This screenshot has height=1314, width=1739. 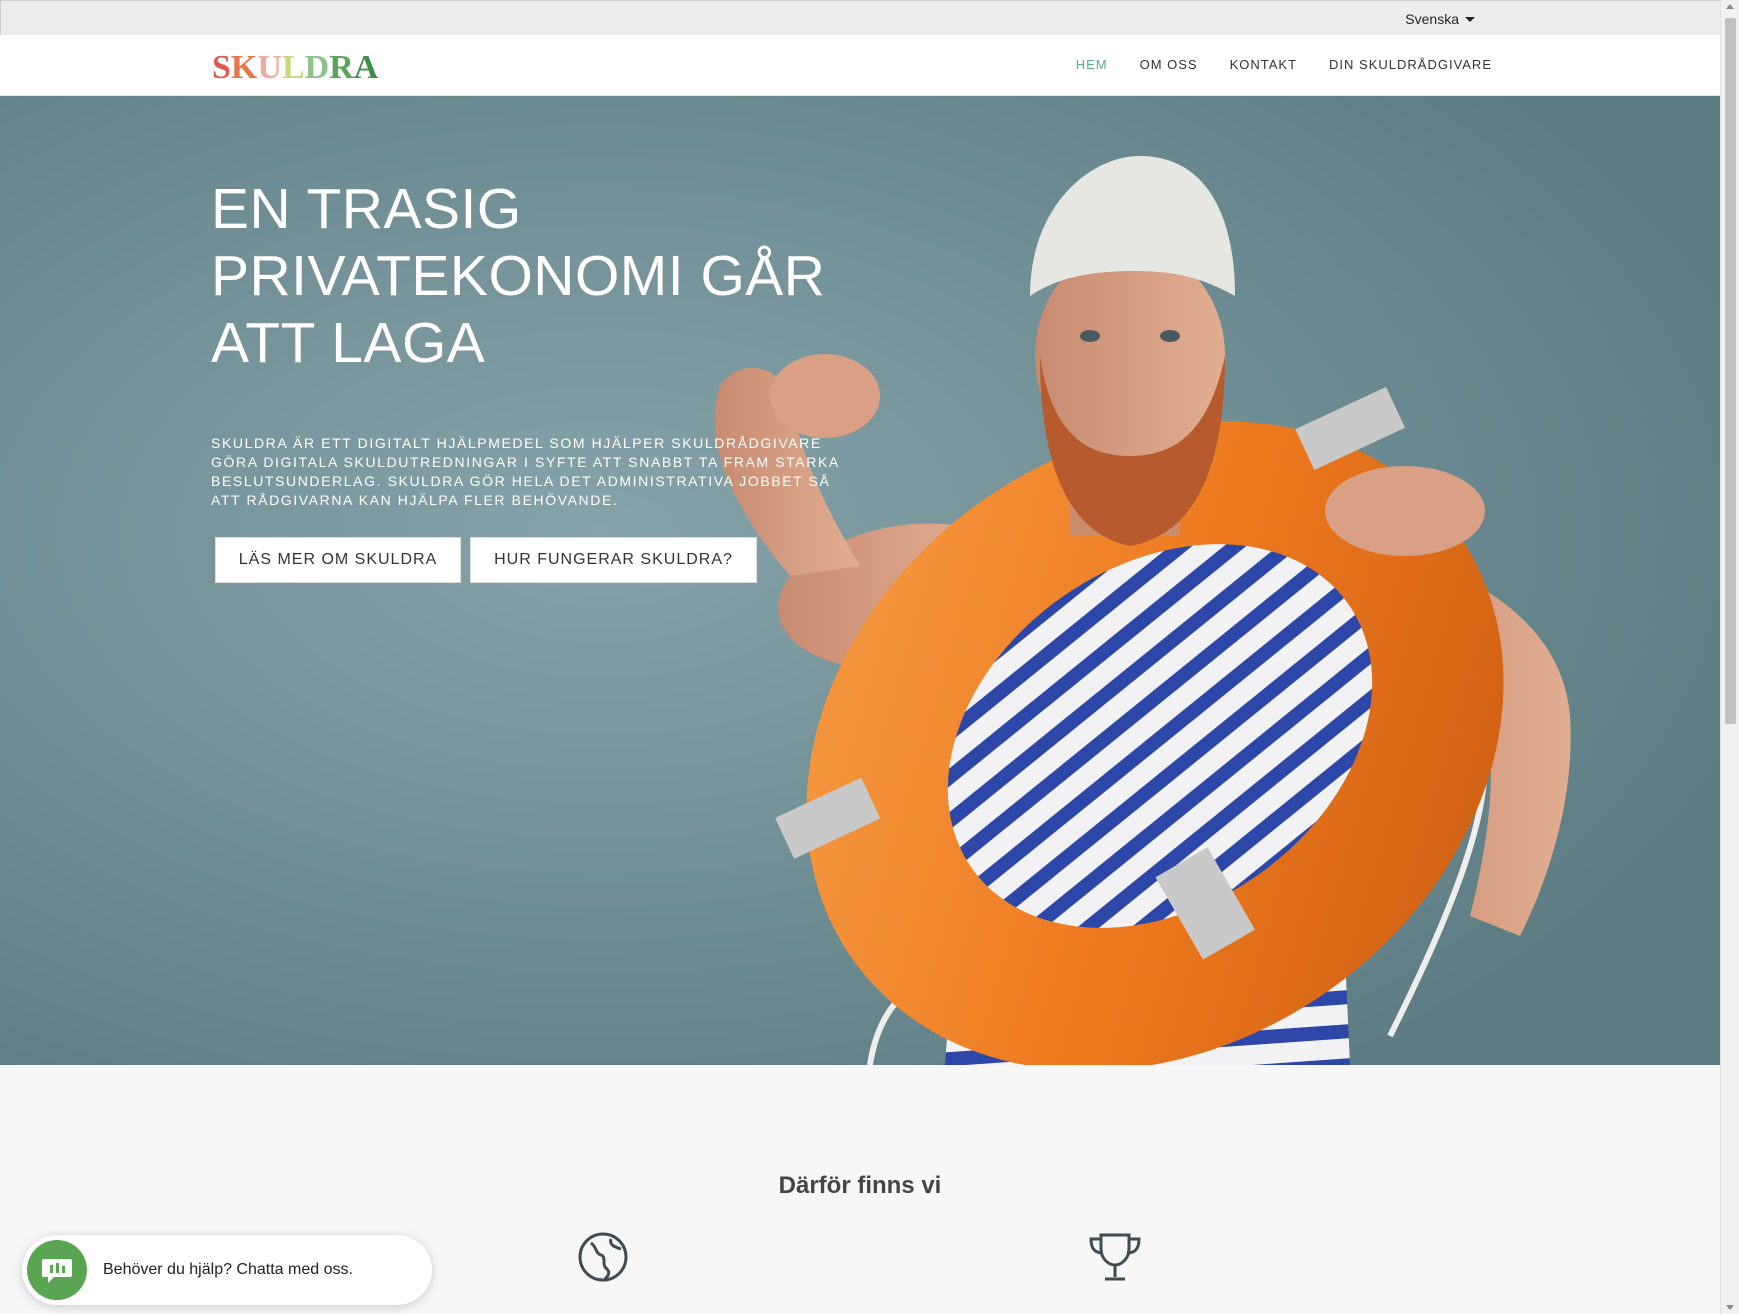 What do you see at coordinates (1092, 64) in the screenshot?
I see `nav-item-hem: HEM` at bounding box center [1092, 64].